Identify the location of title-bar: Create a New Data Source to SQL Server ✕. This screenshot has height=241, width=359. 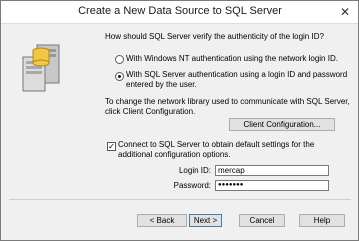
(179, 12).